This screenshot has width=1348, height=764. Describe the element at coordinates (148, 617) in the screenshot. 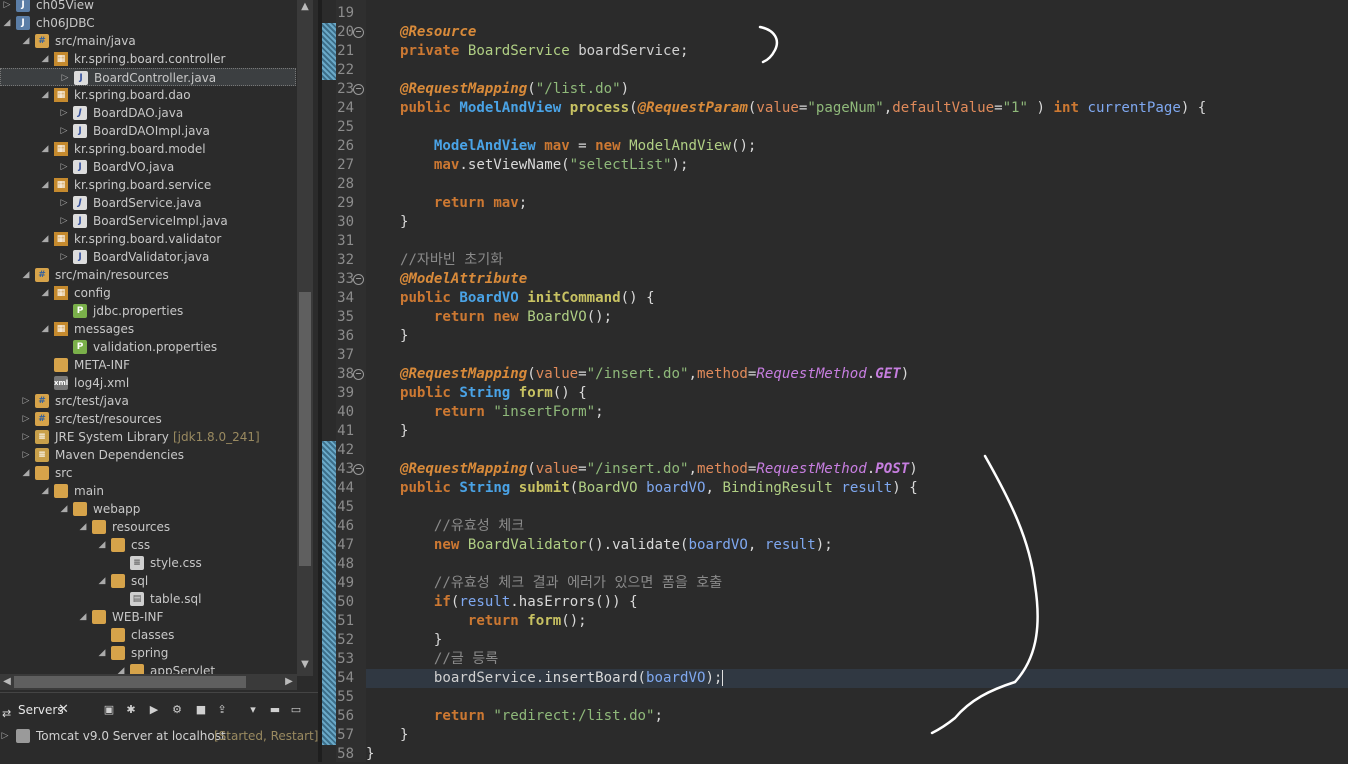

I see `tree-item: ◢ WEB-INF` at that location.